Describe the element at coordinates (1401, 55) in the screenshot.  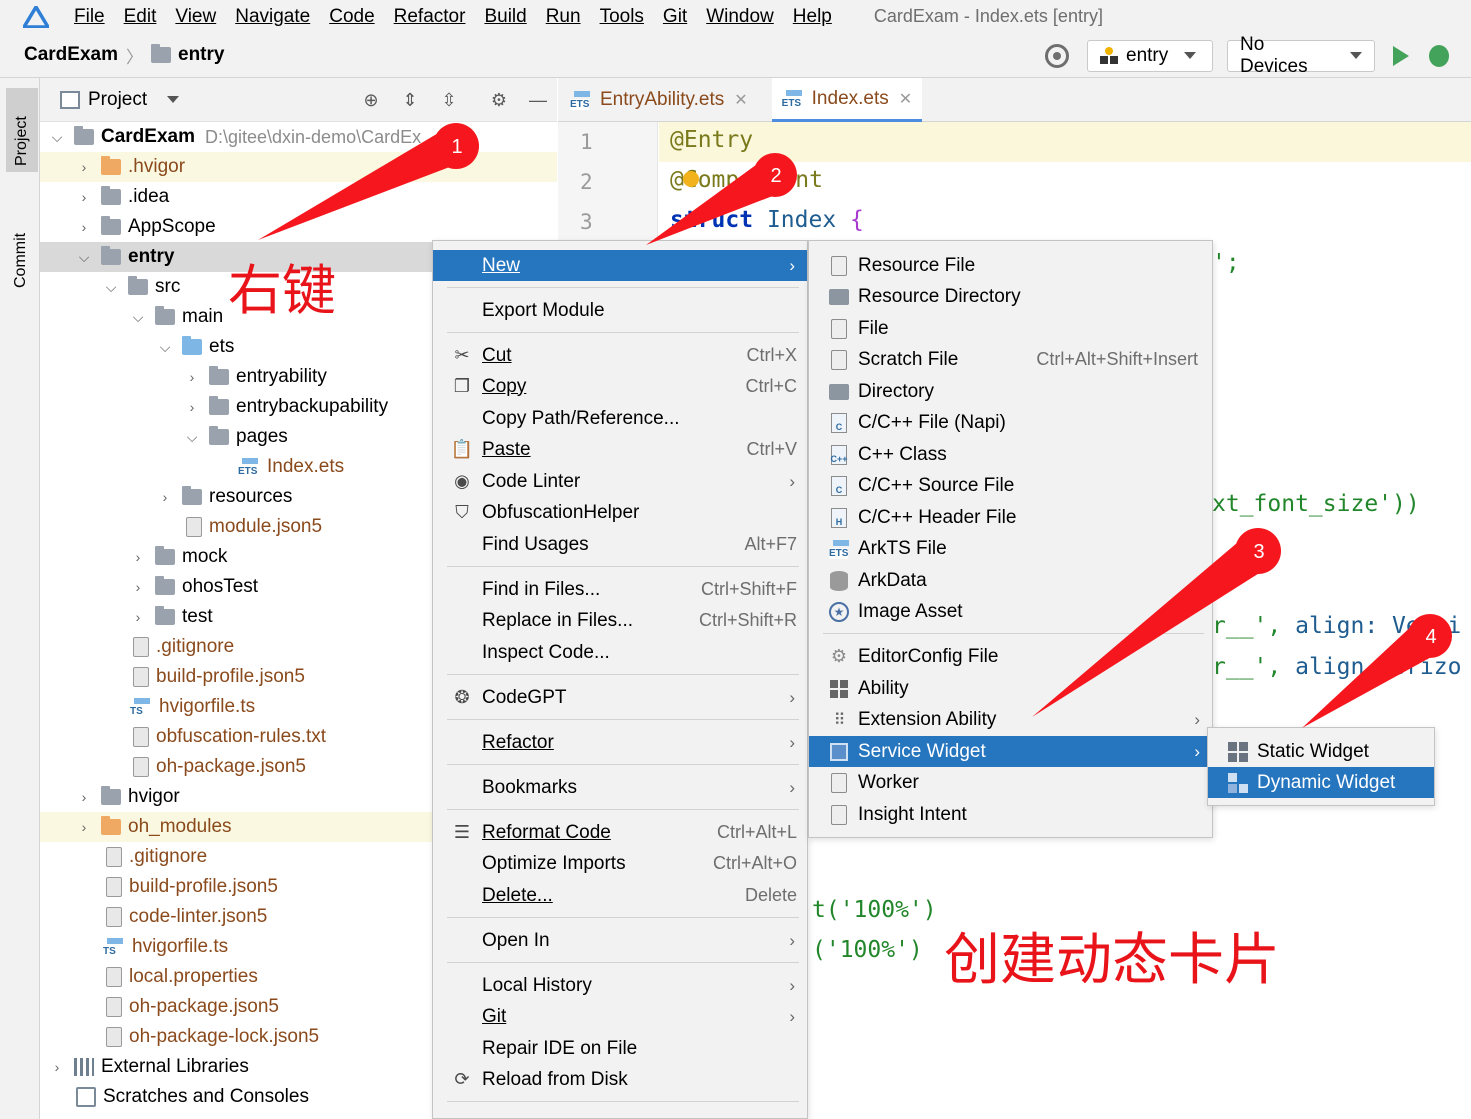
I see `run-icon` at that location.